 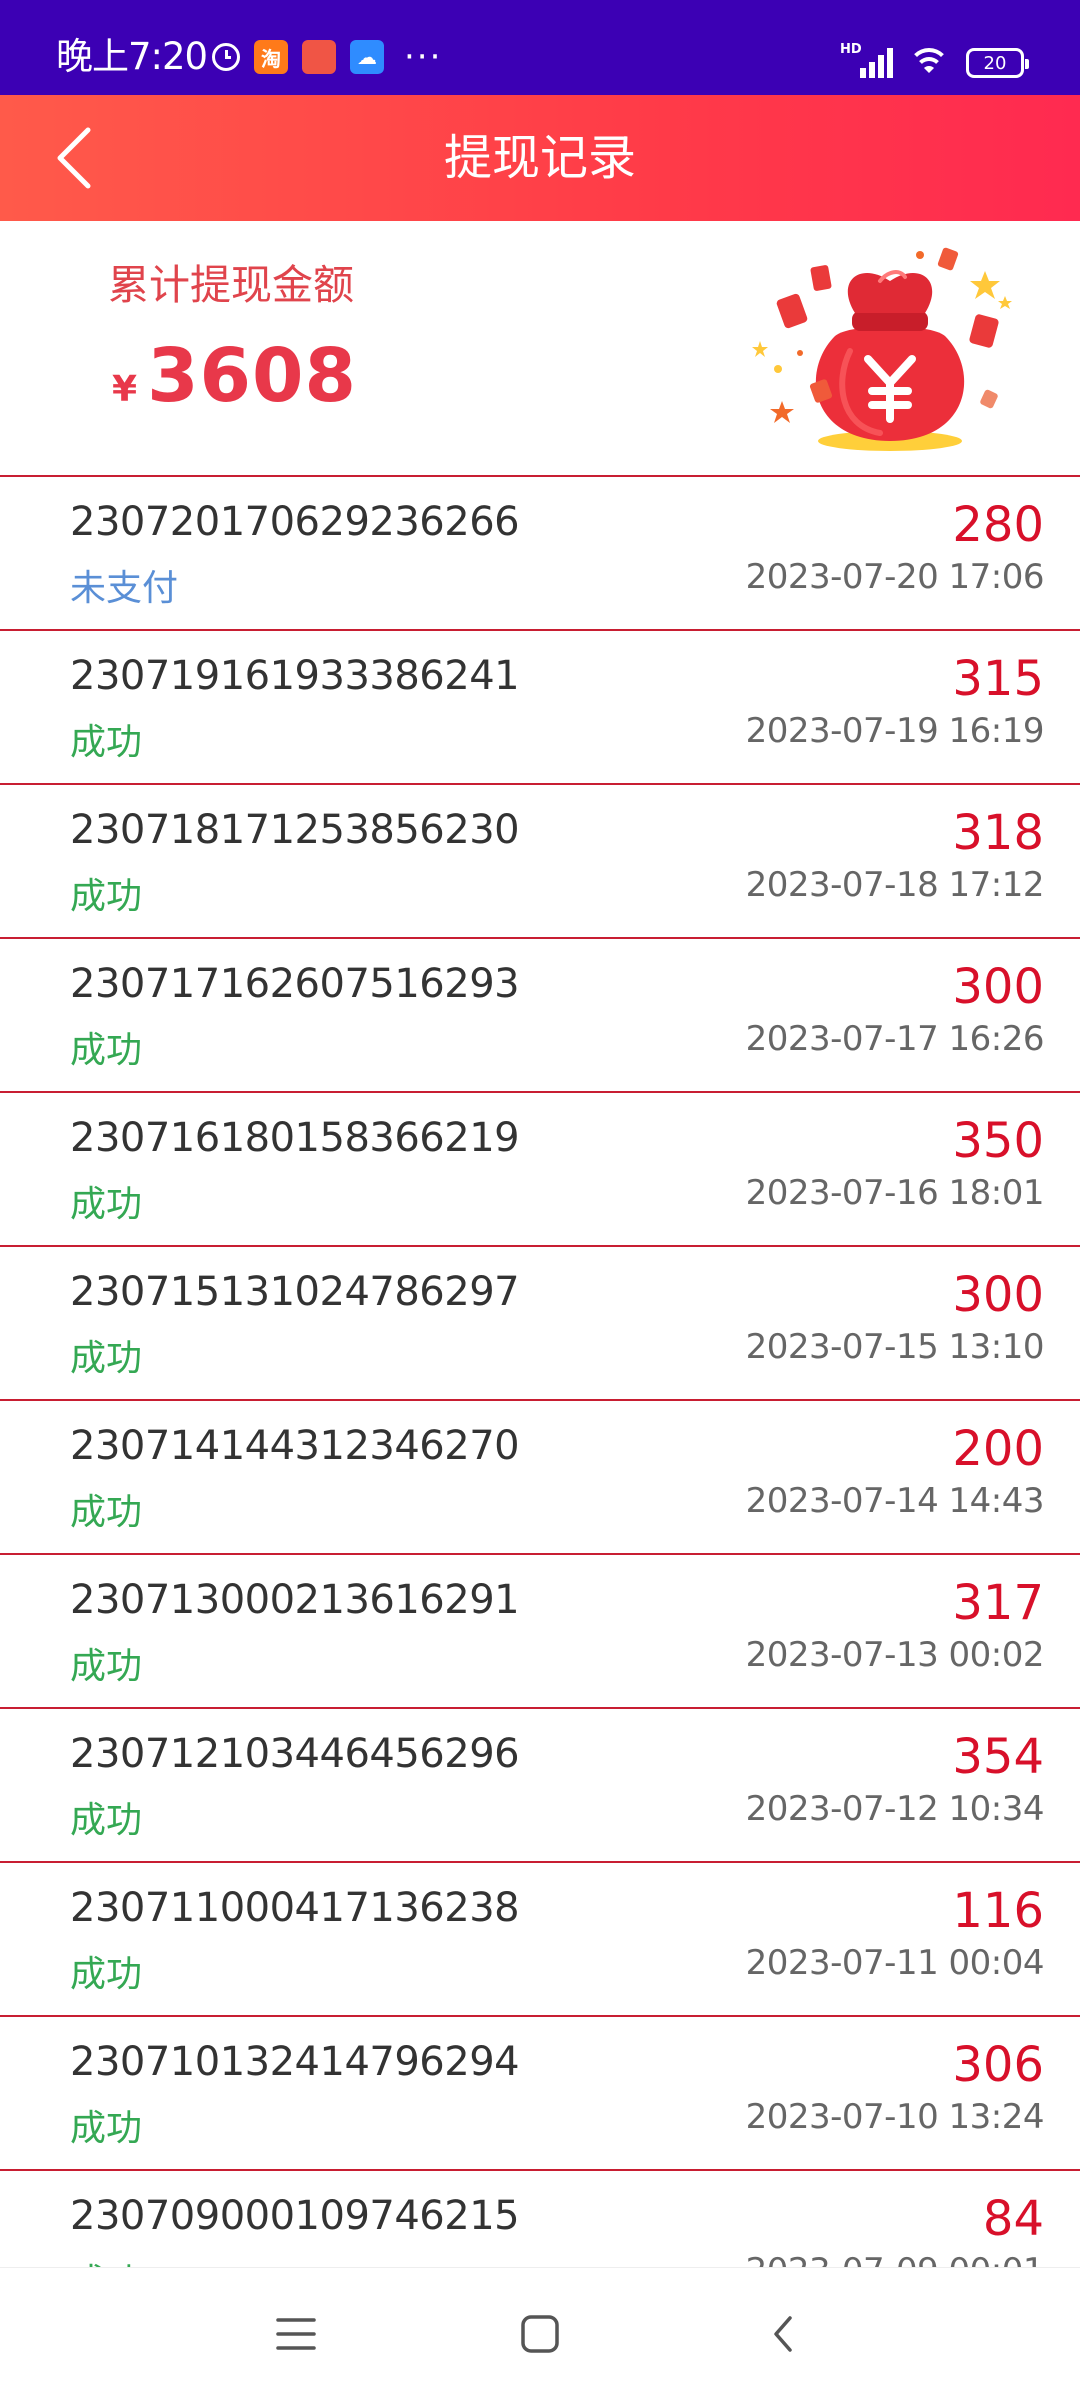 I want to click on record-time: 2023-07-09 00:01, so click(x=895, y=2259).